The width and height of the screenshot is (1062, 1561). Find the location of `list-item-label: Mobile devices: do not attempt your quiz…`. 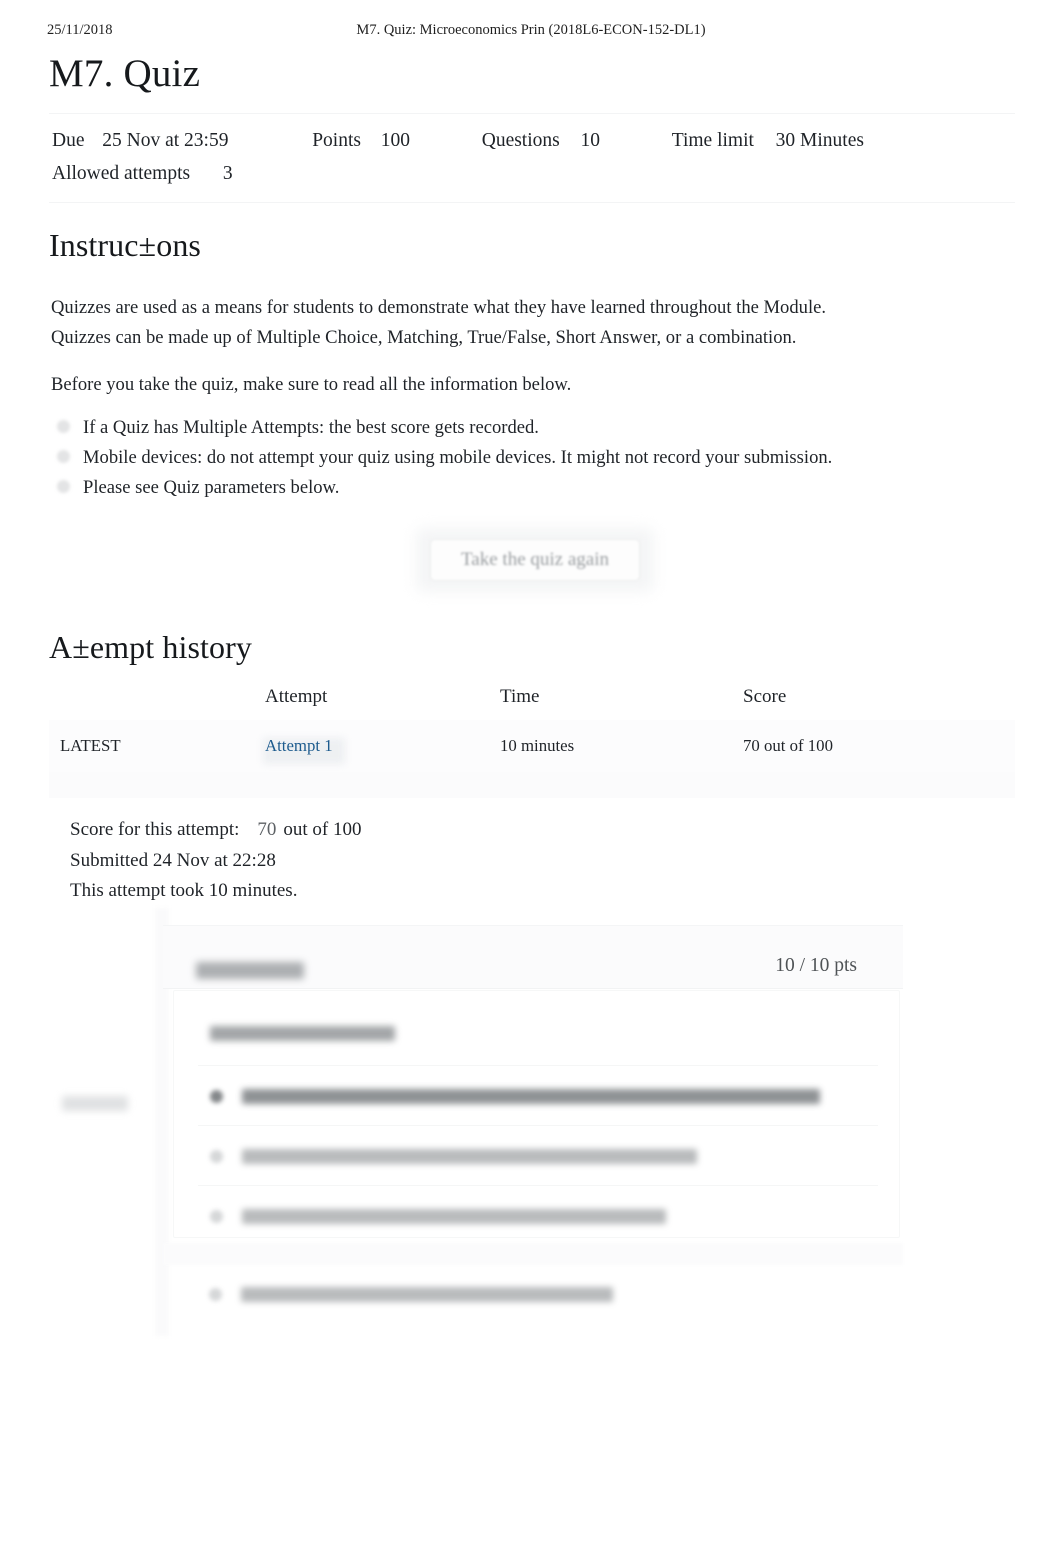

list-item-label: Mobile devices: do not attempt your quiz… is located at coordinates (458, 457).